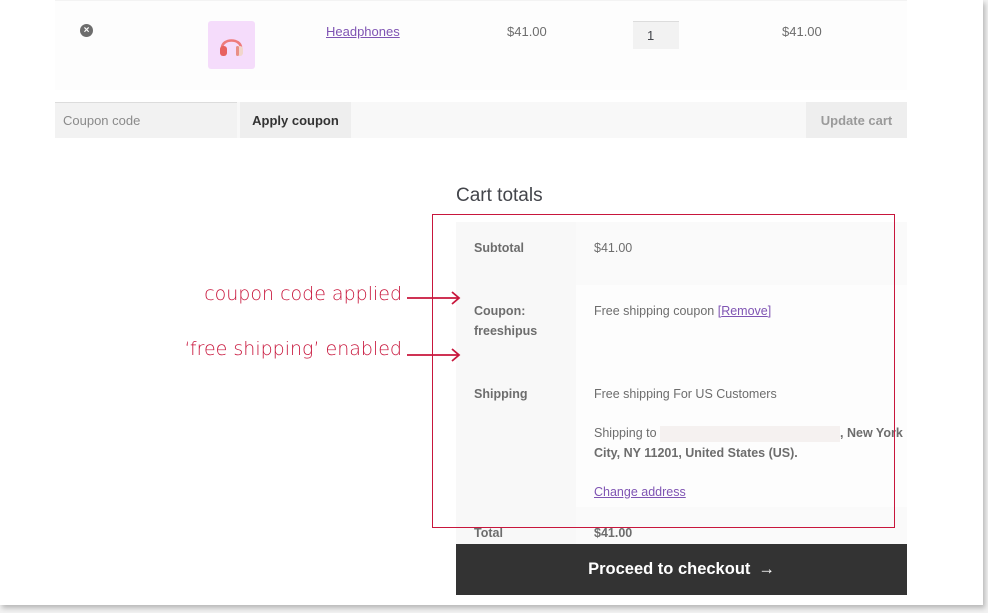 This screenshot has height=613, width=988. Describe the element at coordinates (627, 433) in the screenshot. I see `shipping-to-prefix: Shipping to` at that location.